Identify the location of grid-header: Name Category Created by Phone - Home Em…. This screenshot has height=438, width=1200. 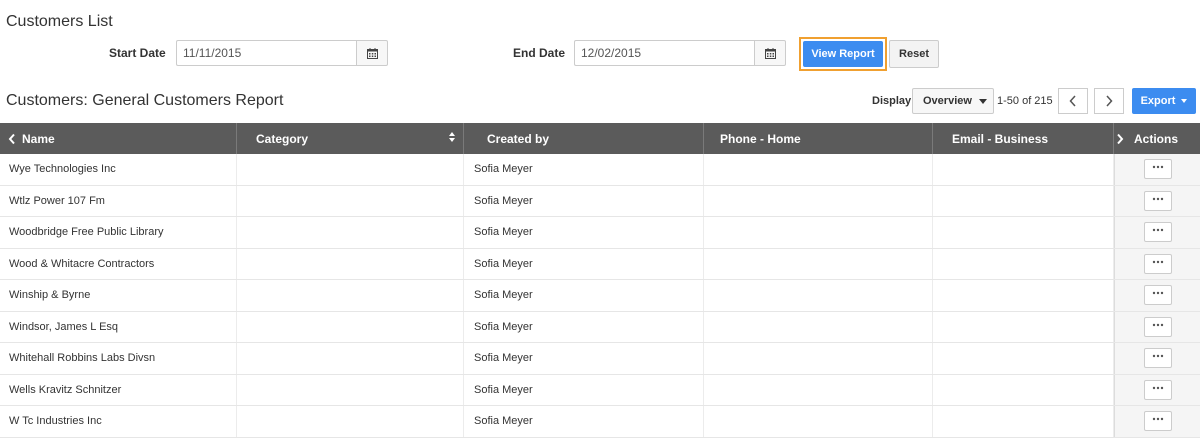
(600, 138).